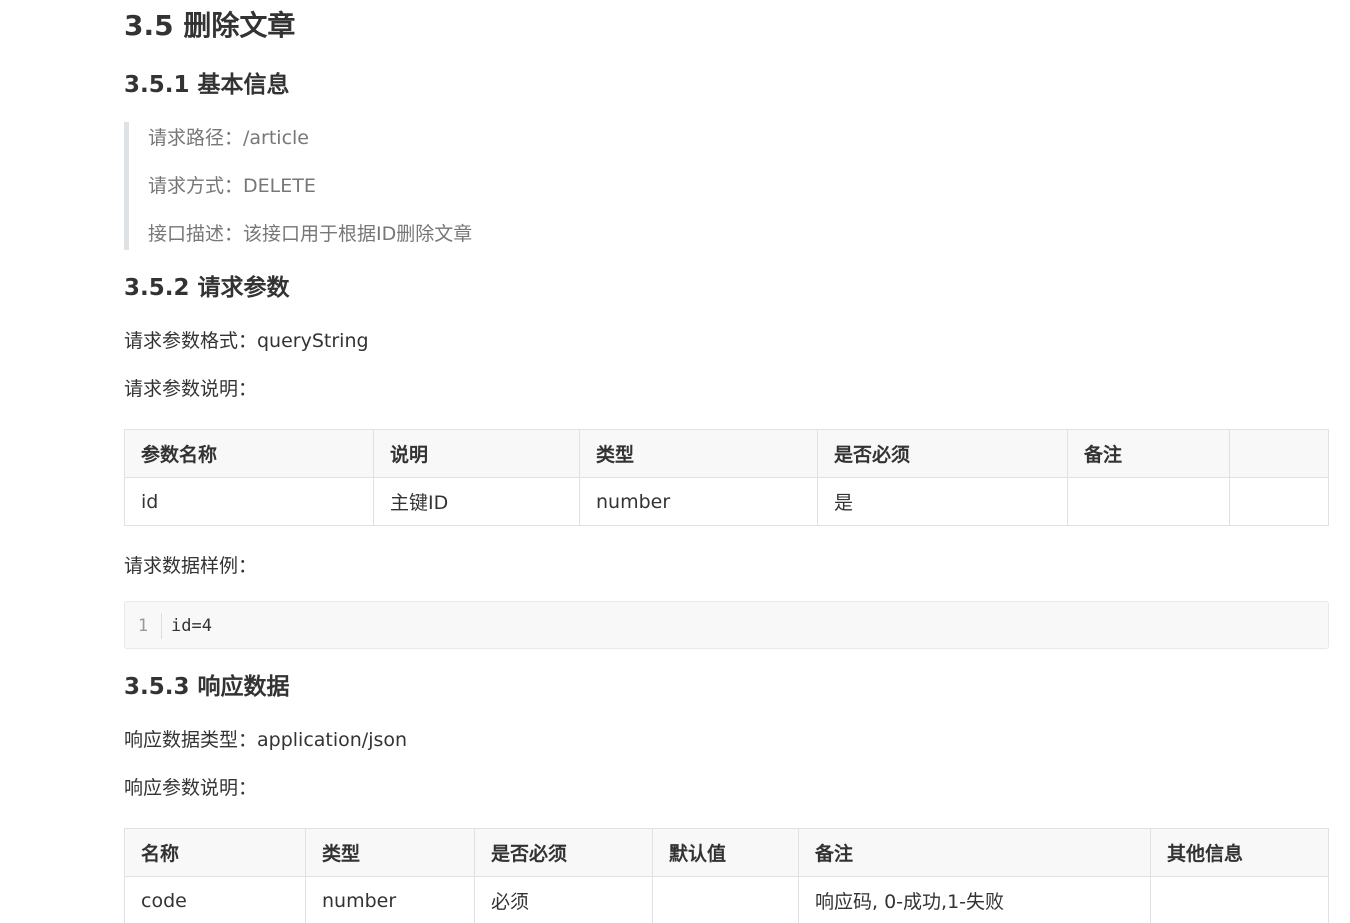 Image resolution: width=1350 pixels, height=923 pixels. What do you see at coordinates (228, 138) in the screenshot?
I see `request-path: 请求路径：/article` at bounding box center [228, 138].